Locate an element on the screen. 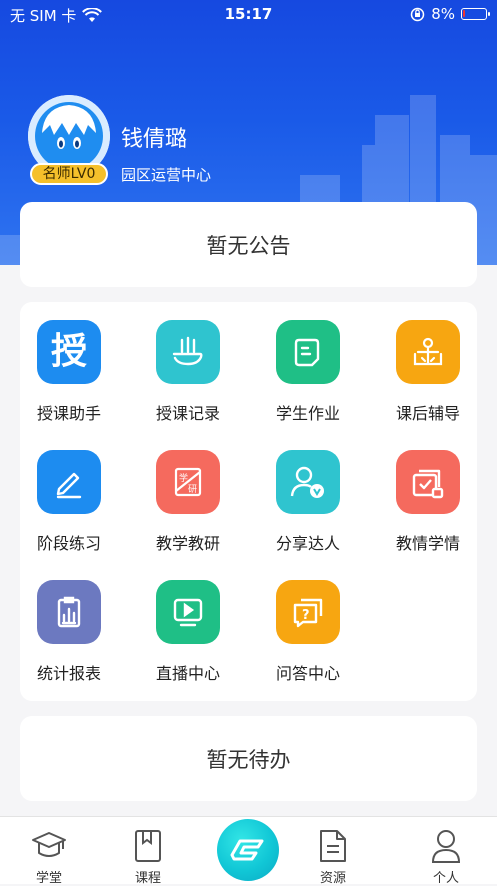 The height and width of the screenshot is (886, 497). tab-personal: 个人 is located at coordinates (446, 851).